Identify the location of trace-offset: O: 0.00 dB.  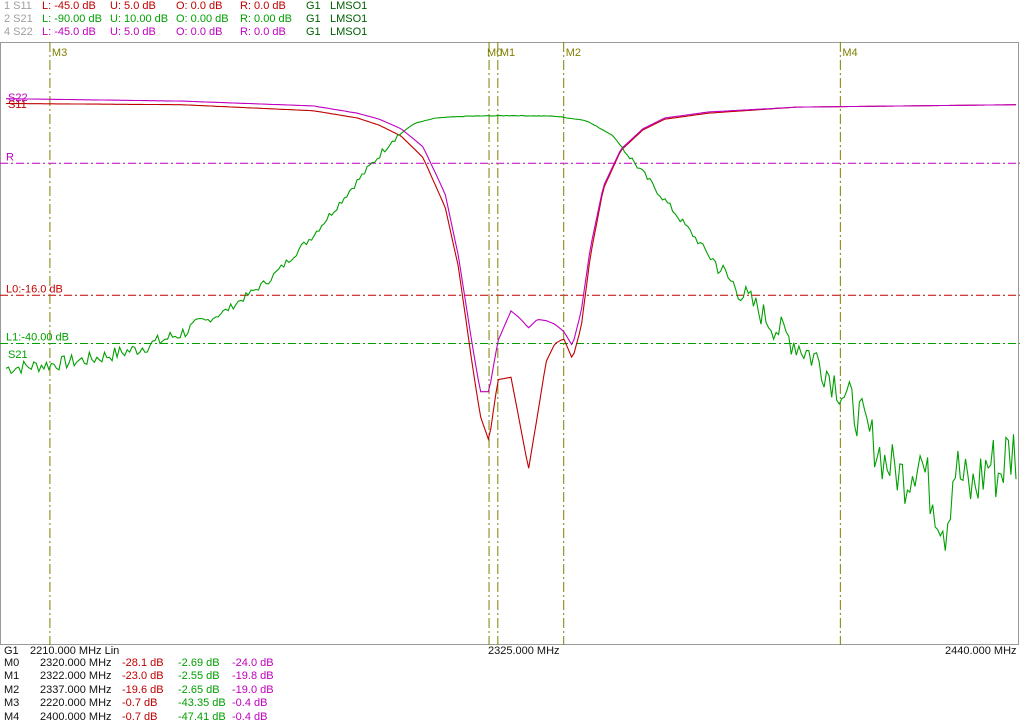
(202, 19).